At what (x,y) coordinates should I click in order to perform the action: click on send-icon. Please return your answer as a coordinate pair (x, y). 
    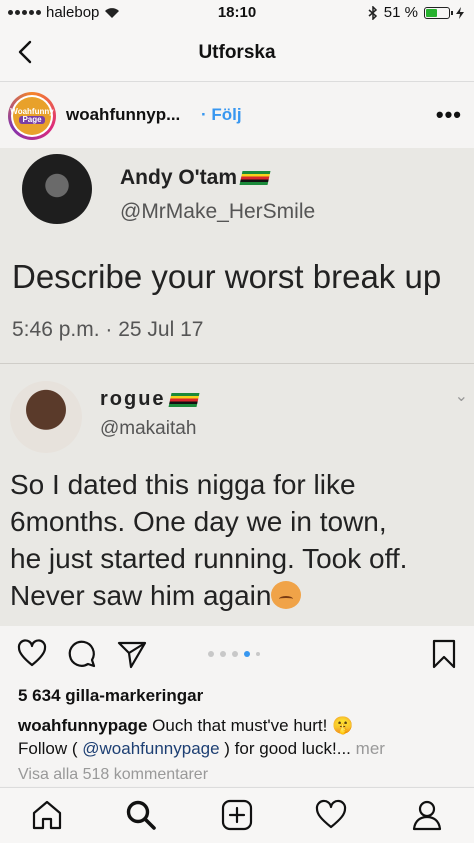
    Looking at the image, I should click on (132, 654).